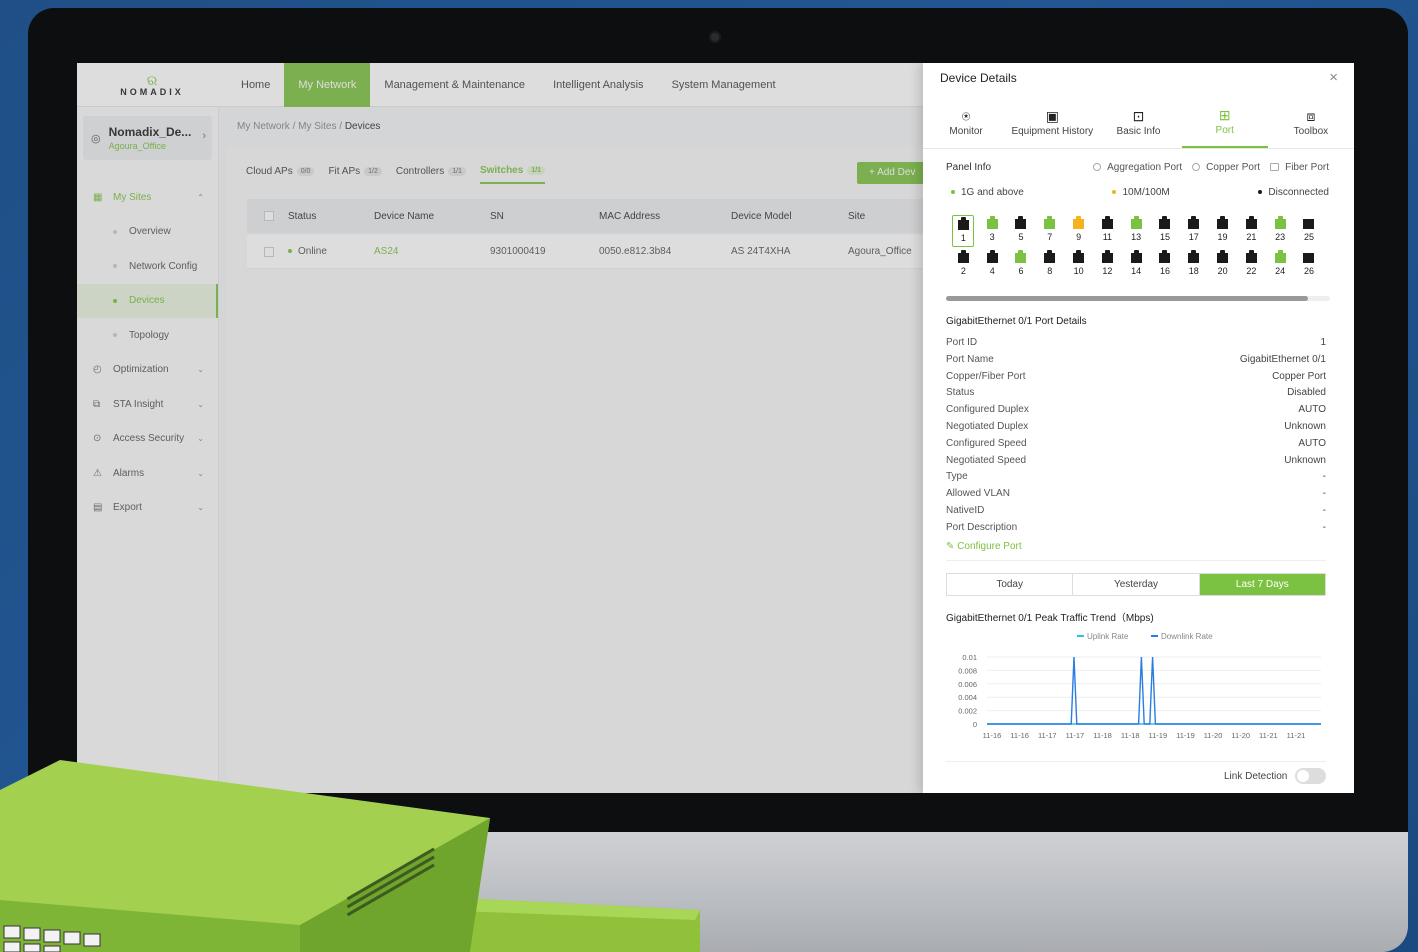 The height and width of the screenshot is (952, 1418). What do you see at coordinates (1268, 735) in the screenshot?
I see `x-tick-label: 11-21` at bounding box center [1268, 735].